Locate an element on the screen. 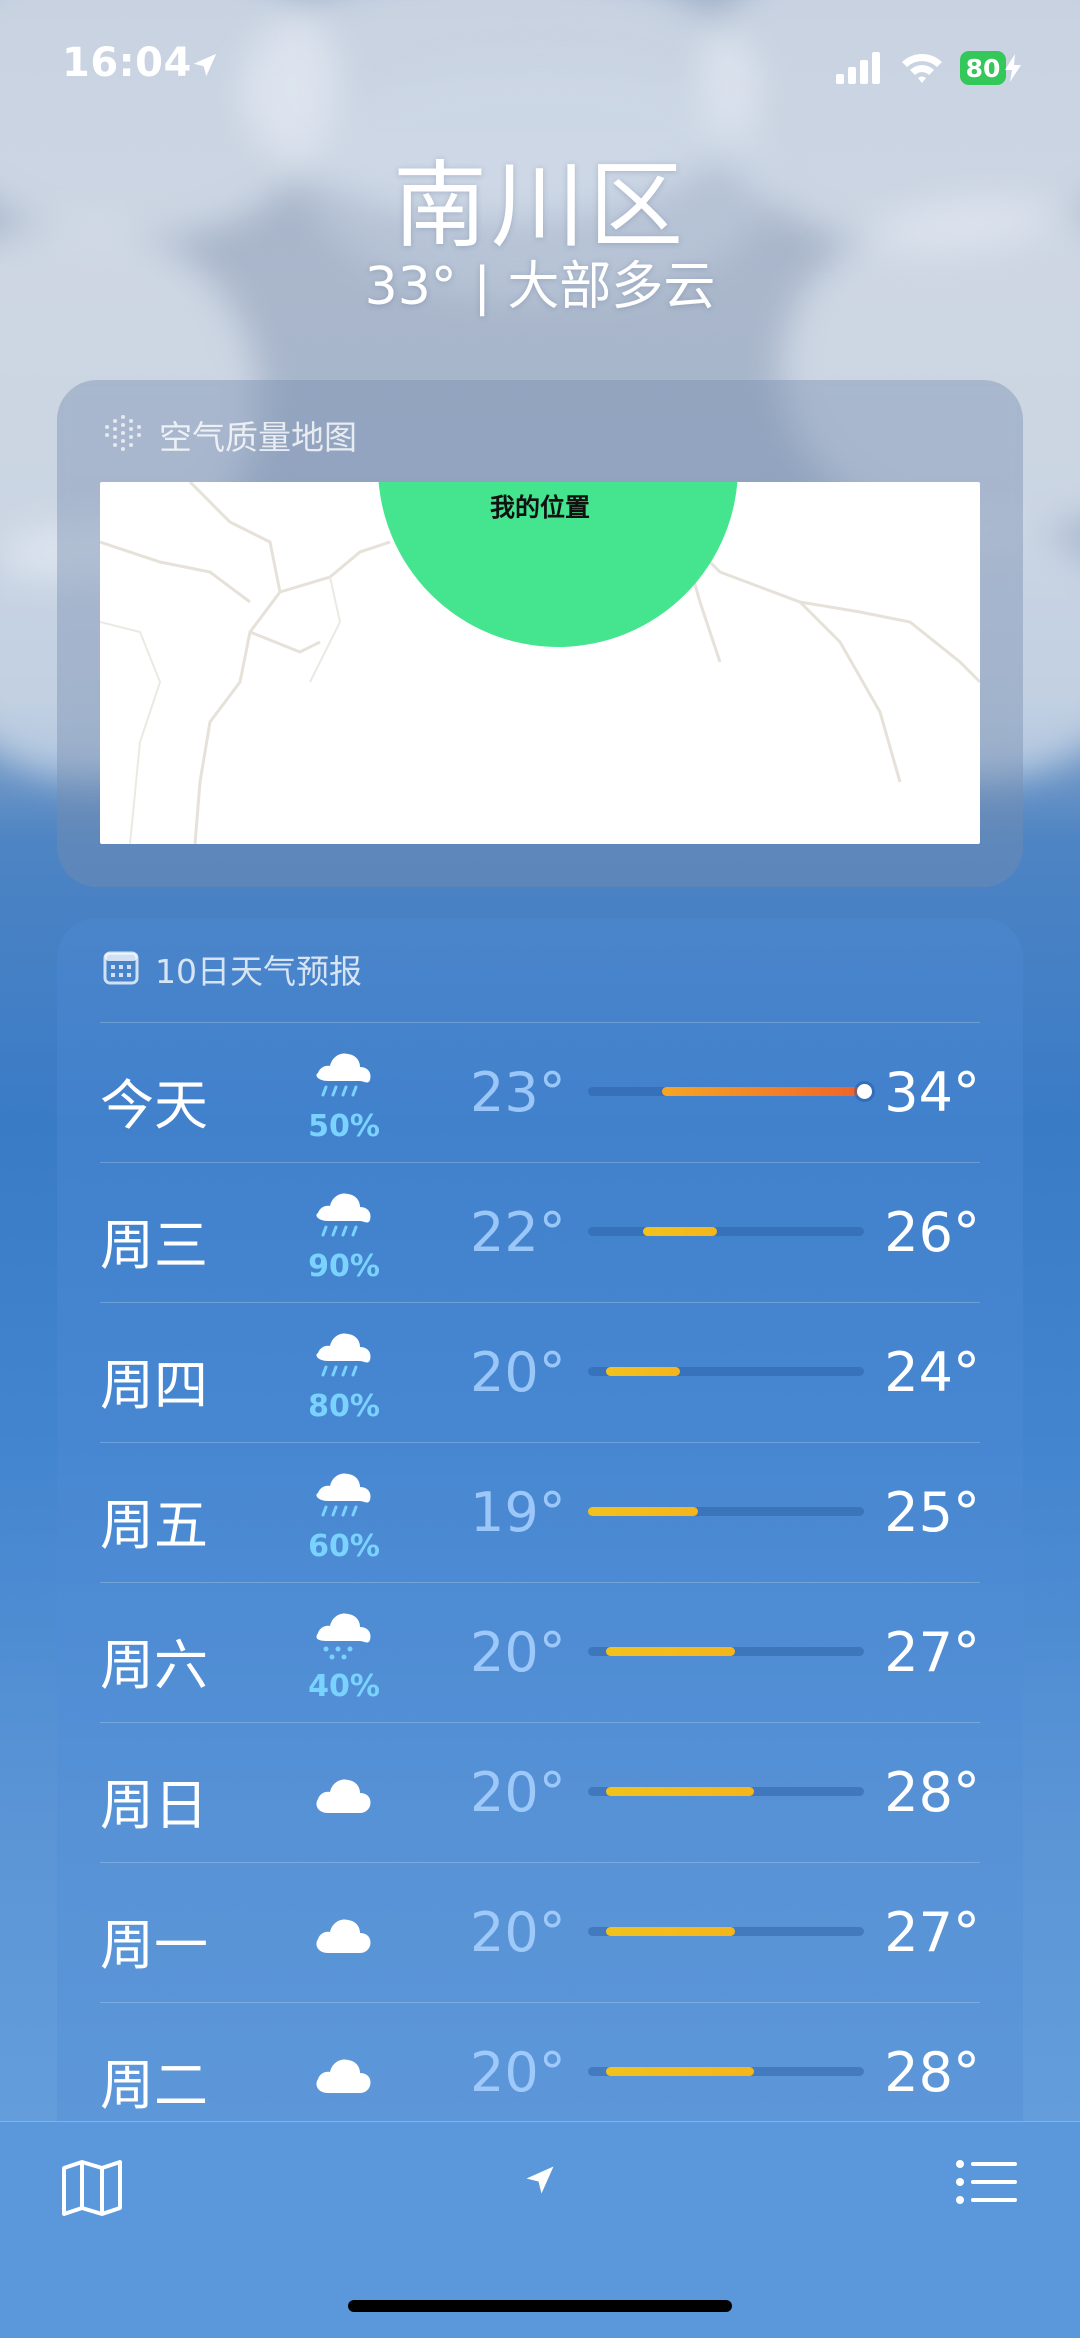  day-label: 周六 is located at coordinates (154, 1665).